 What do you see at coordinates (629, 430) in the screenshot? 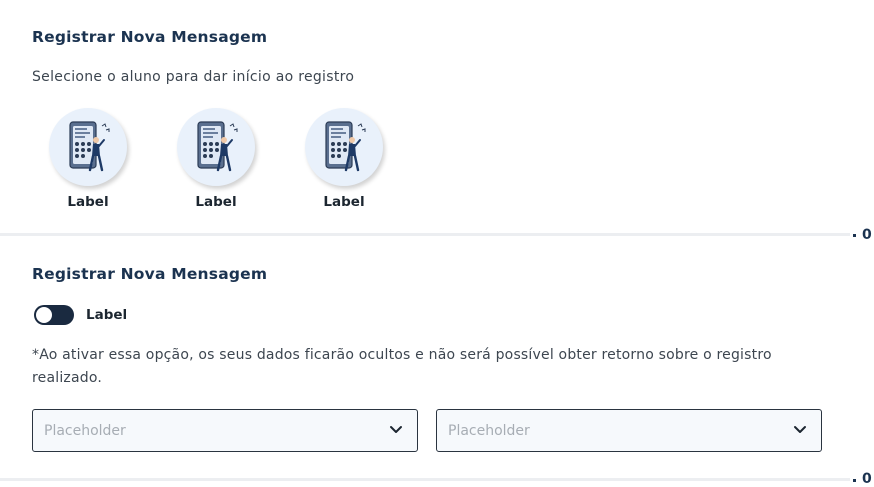
I see `select-dropdown-2: Placeholder` at bounding box center [629, 430].